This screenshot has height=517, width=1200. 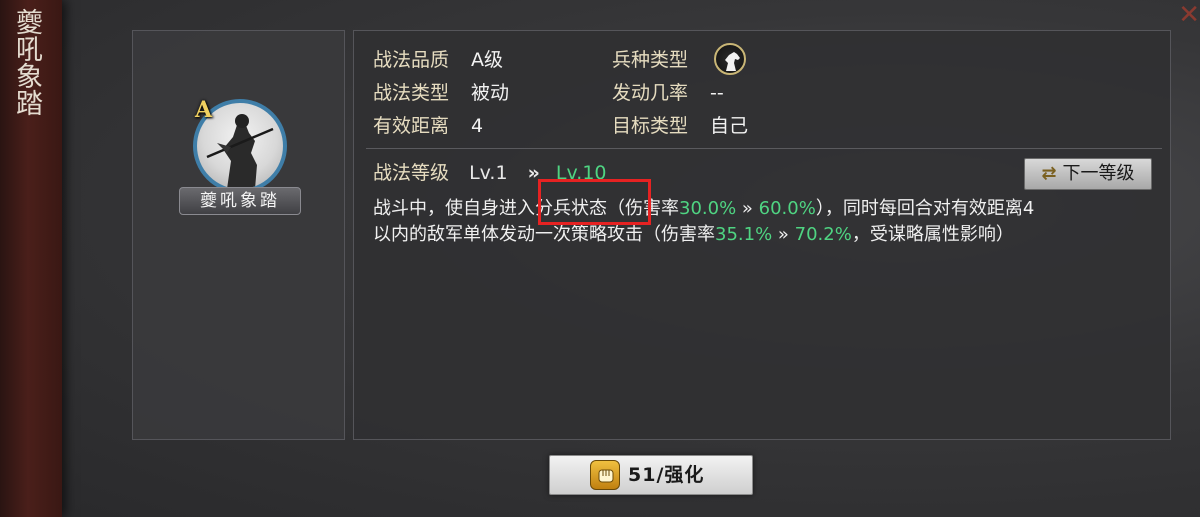 What do you see at coordinates (411, 173) in the screenshot?
I see `level-label: 战法等级` at bounding box center [411, 173].